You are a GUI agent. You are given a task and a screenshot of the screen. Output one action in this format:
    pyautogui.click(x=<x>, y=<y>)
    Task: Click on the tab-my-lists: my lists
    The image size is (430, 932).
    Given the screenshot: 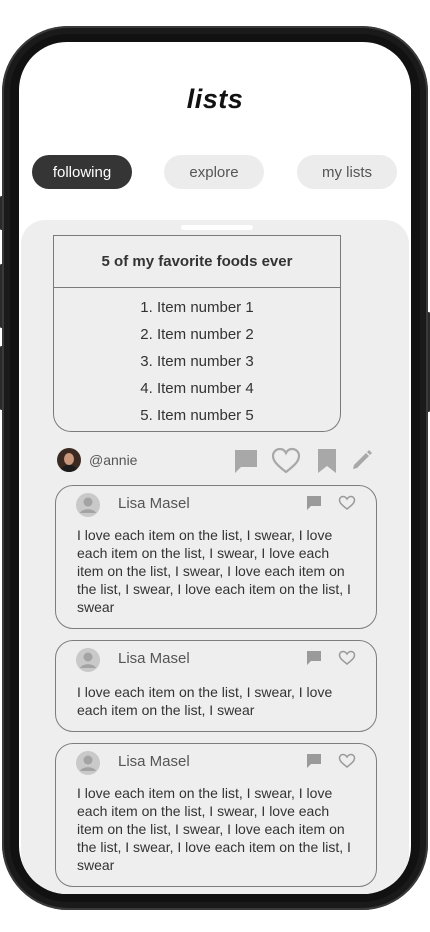 What is the action you would take?
    pyautogui.click(x=347, y=172)
    